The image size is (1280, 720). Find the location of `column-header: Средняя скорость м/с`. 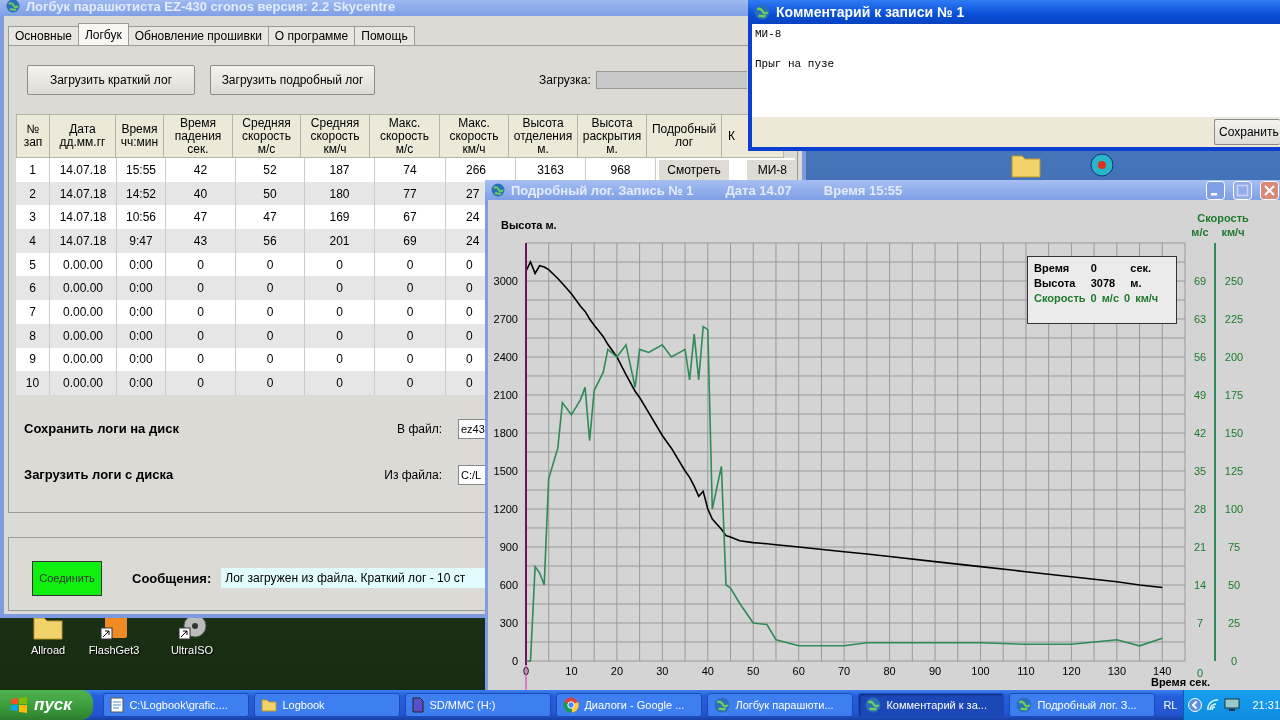

column-header: Средняя скорость м/с is located at coordinates (266, 136).